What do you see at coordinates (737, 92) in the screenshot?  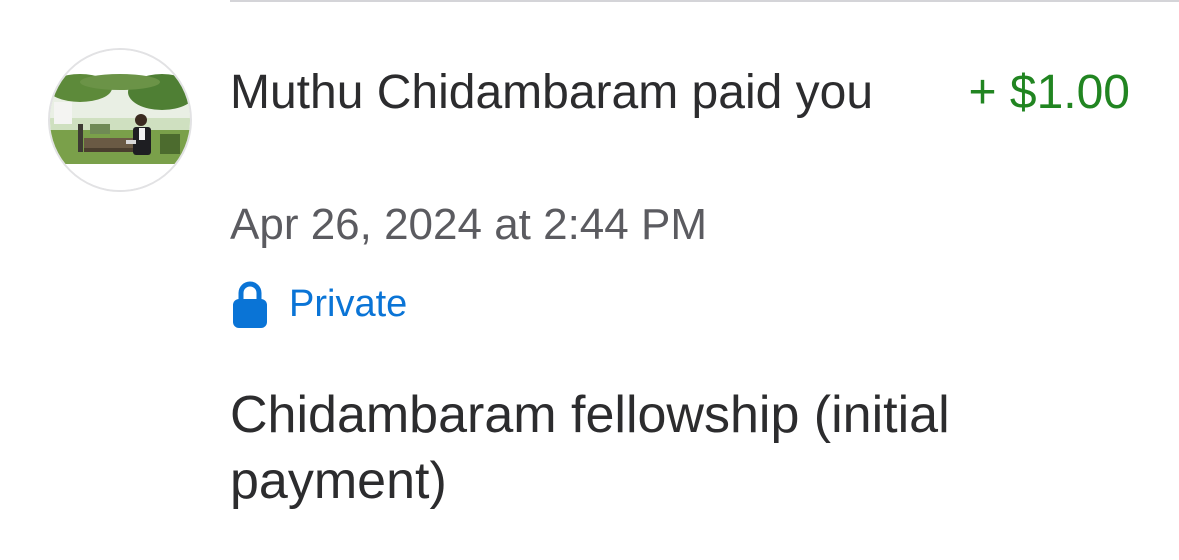 I see `payment-action: paid` at bounding box center [737, 92].